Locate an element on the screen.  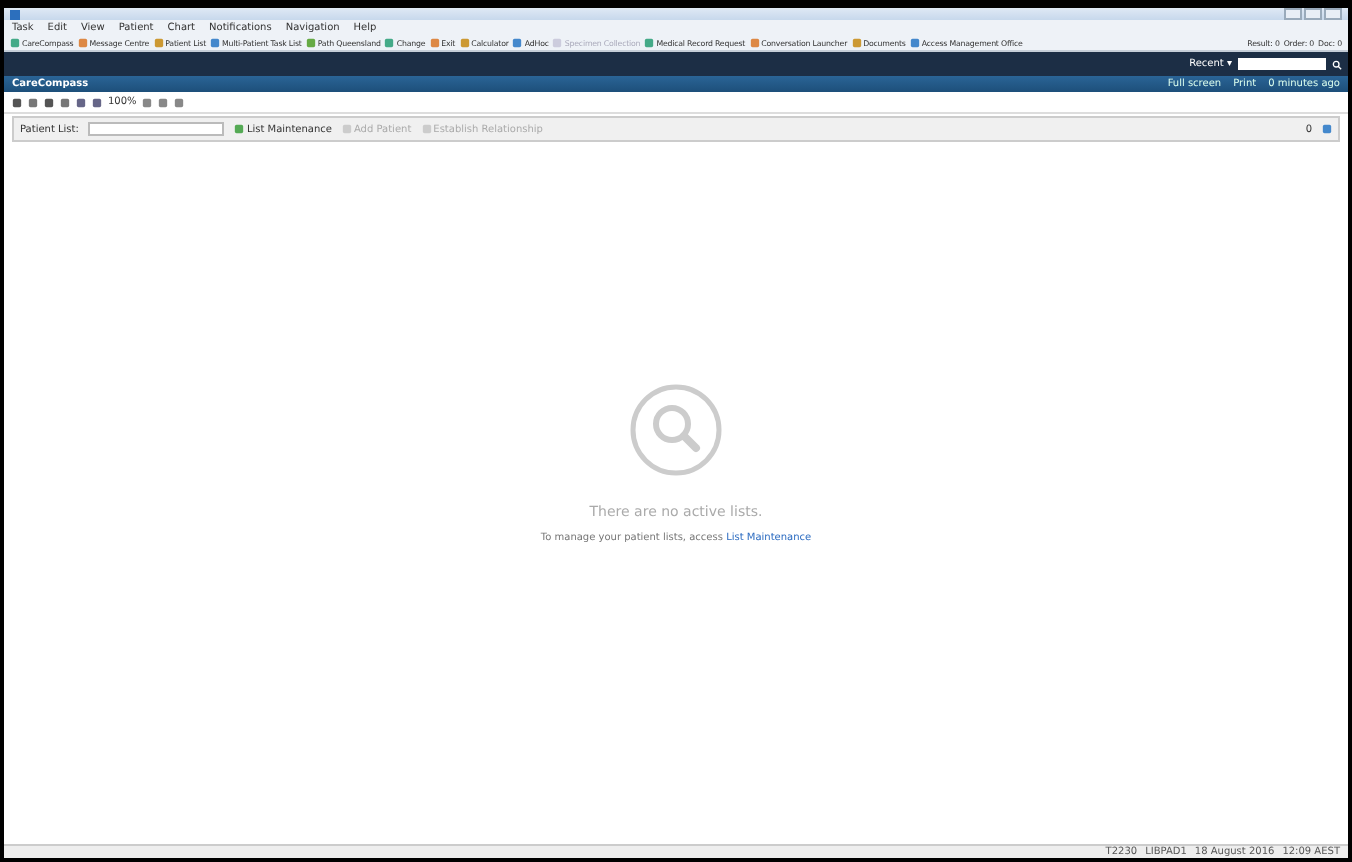
status-icon is located at coordinates (1327, 129).